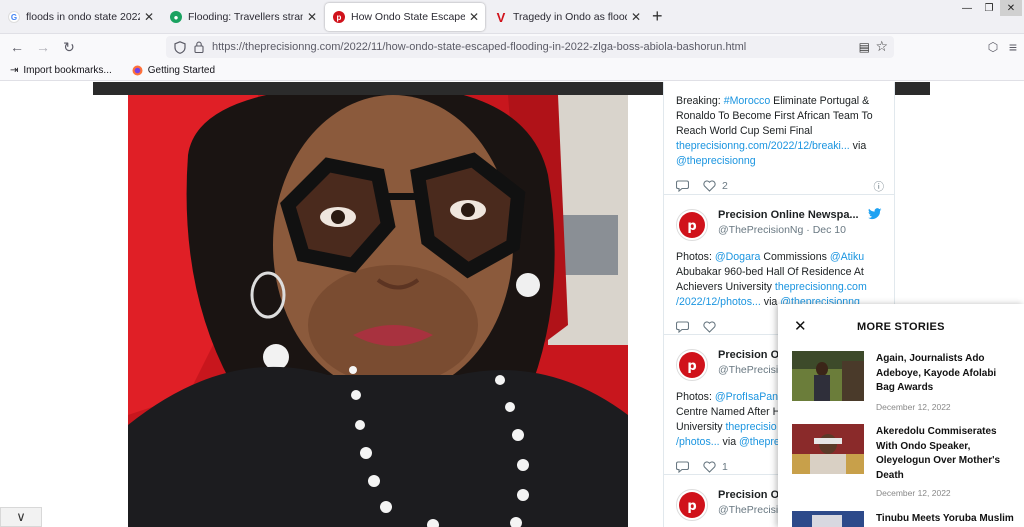 This screenshot has height=527, width=1024. Describe the element at coordinates (408, 17) in the screenshot. I see `tab-title: How Ondo State Escaped Flood` at that location.